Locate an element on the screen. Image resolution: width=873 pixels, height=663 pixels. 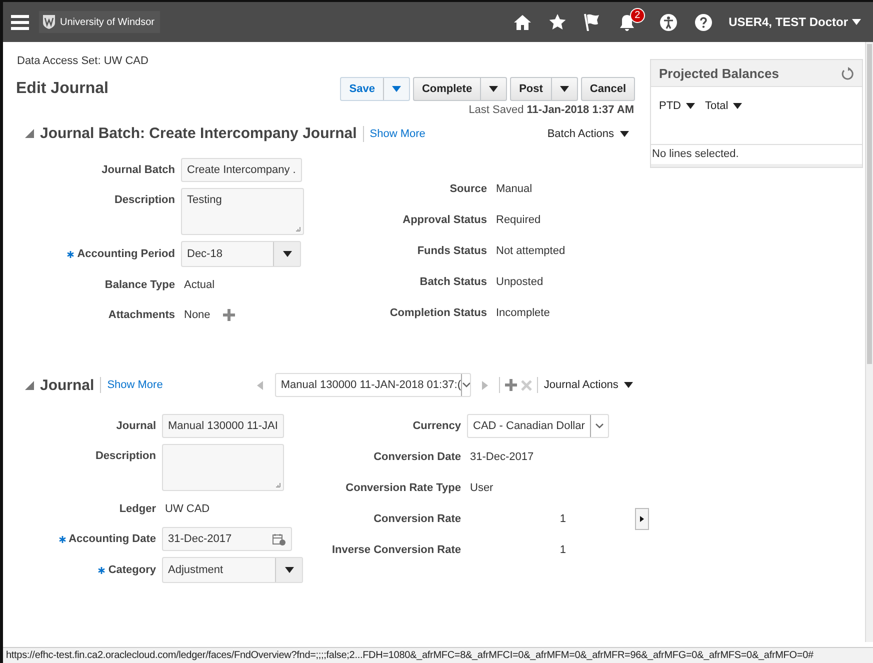
actions-menu: Journal Actions is located at coordinates (589, 385).